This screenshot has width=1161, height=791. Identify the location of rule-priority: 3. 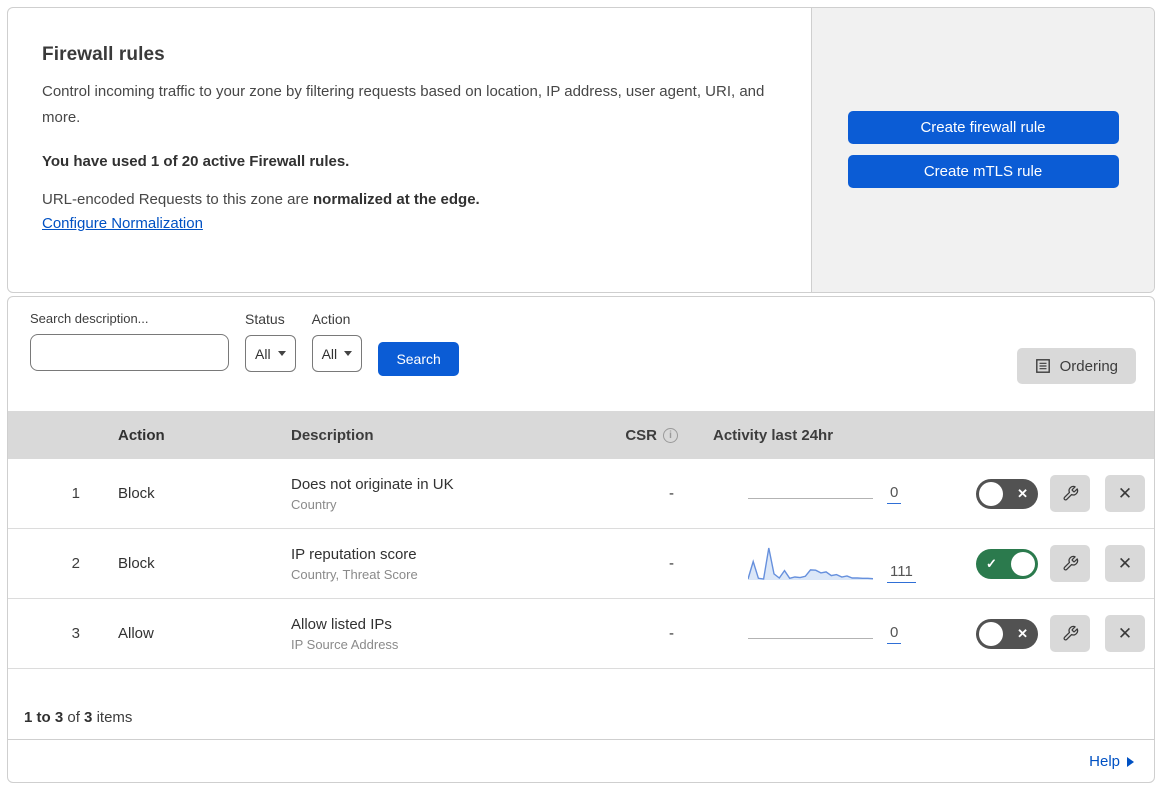
(75, 633).